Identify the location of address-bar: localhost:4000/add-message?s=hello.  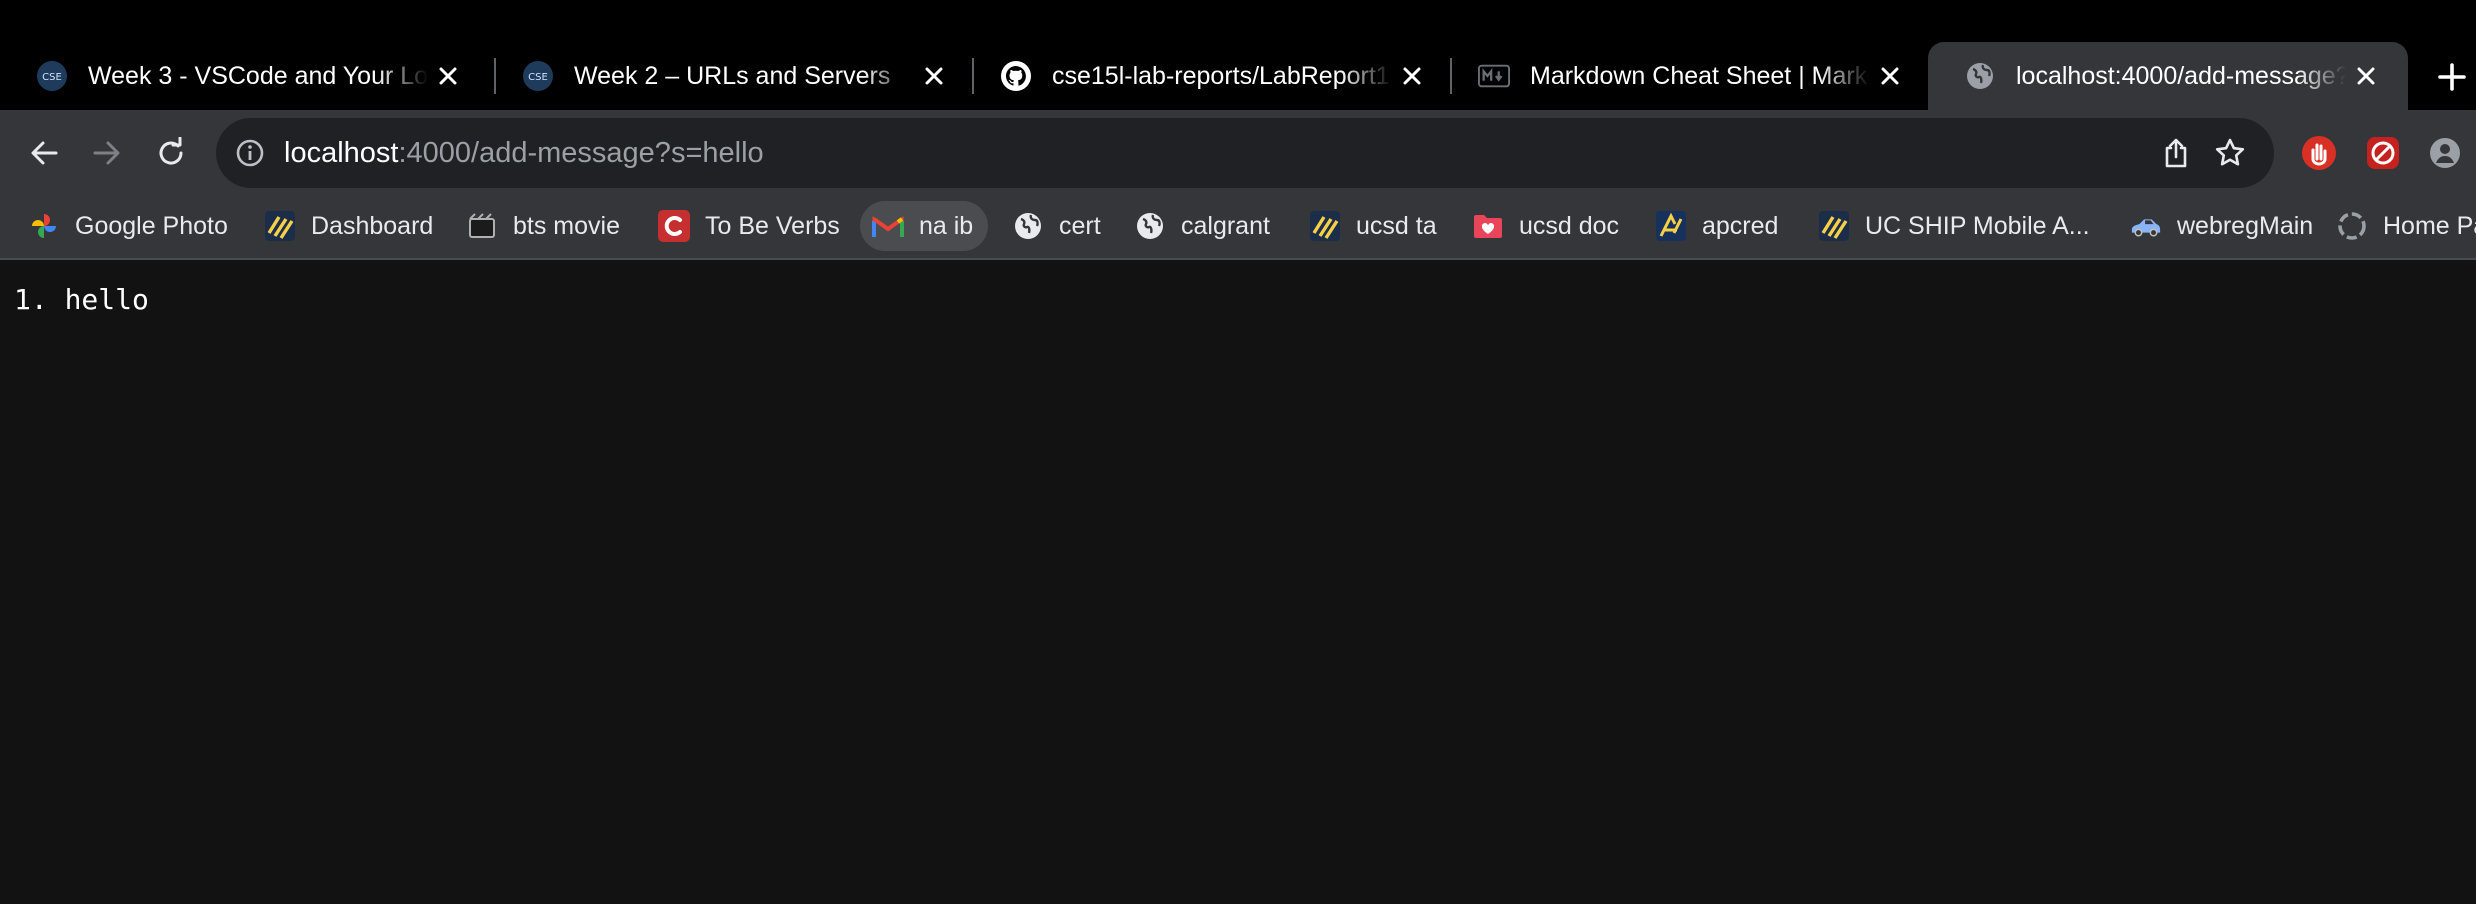
(1245, 153).